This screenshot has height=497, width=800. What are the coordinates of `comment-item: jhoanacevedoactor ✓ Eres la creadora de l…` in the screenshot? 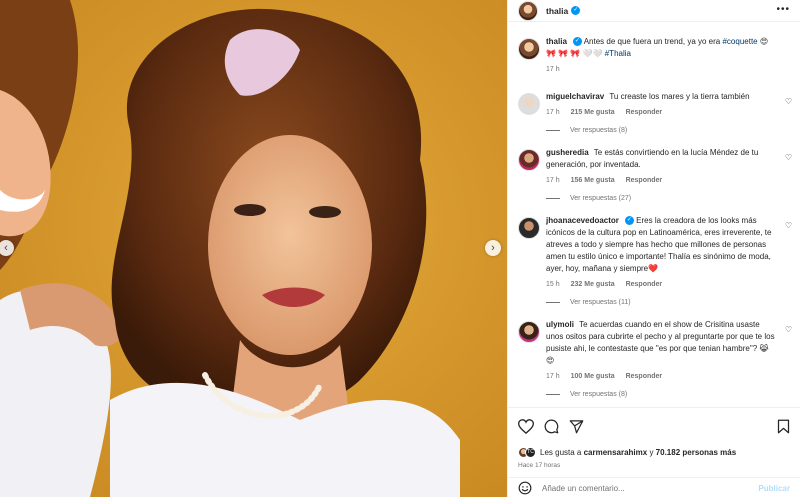 It's located at (654, 251).